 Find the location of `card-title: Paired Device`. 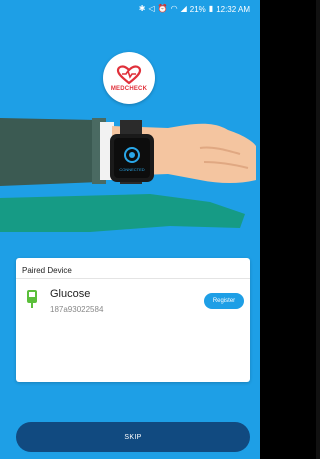

card-title: Paired Device is located at coordinates (47, 270).